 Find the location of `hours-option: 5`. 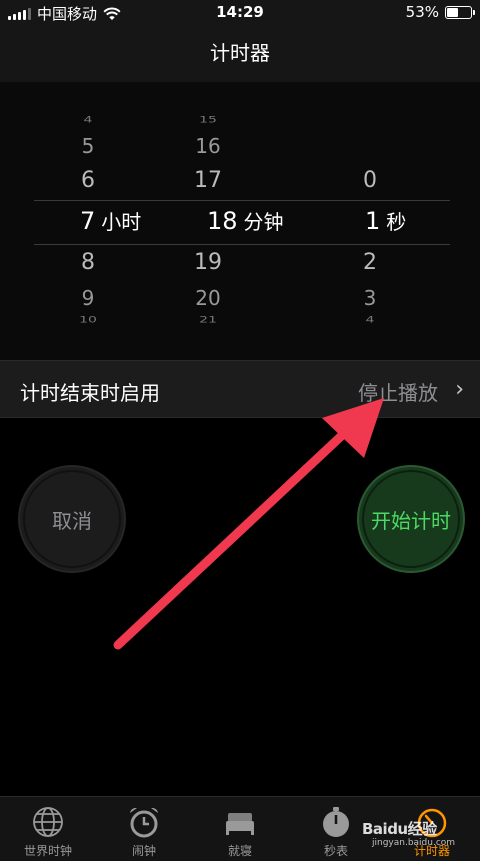

hours-option: 5 is located at coordinates (88, 146).